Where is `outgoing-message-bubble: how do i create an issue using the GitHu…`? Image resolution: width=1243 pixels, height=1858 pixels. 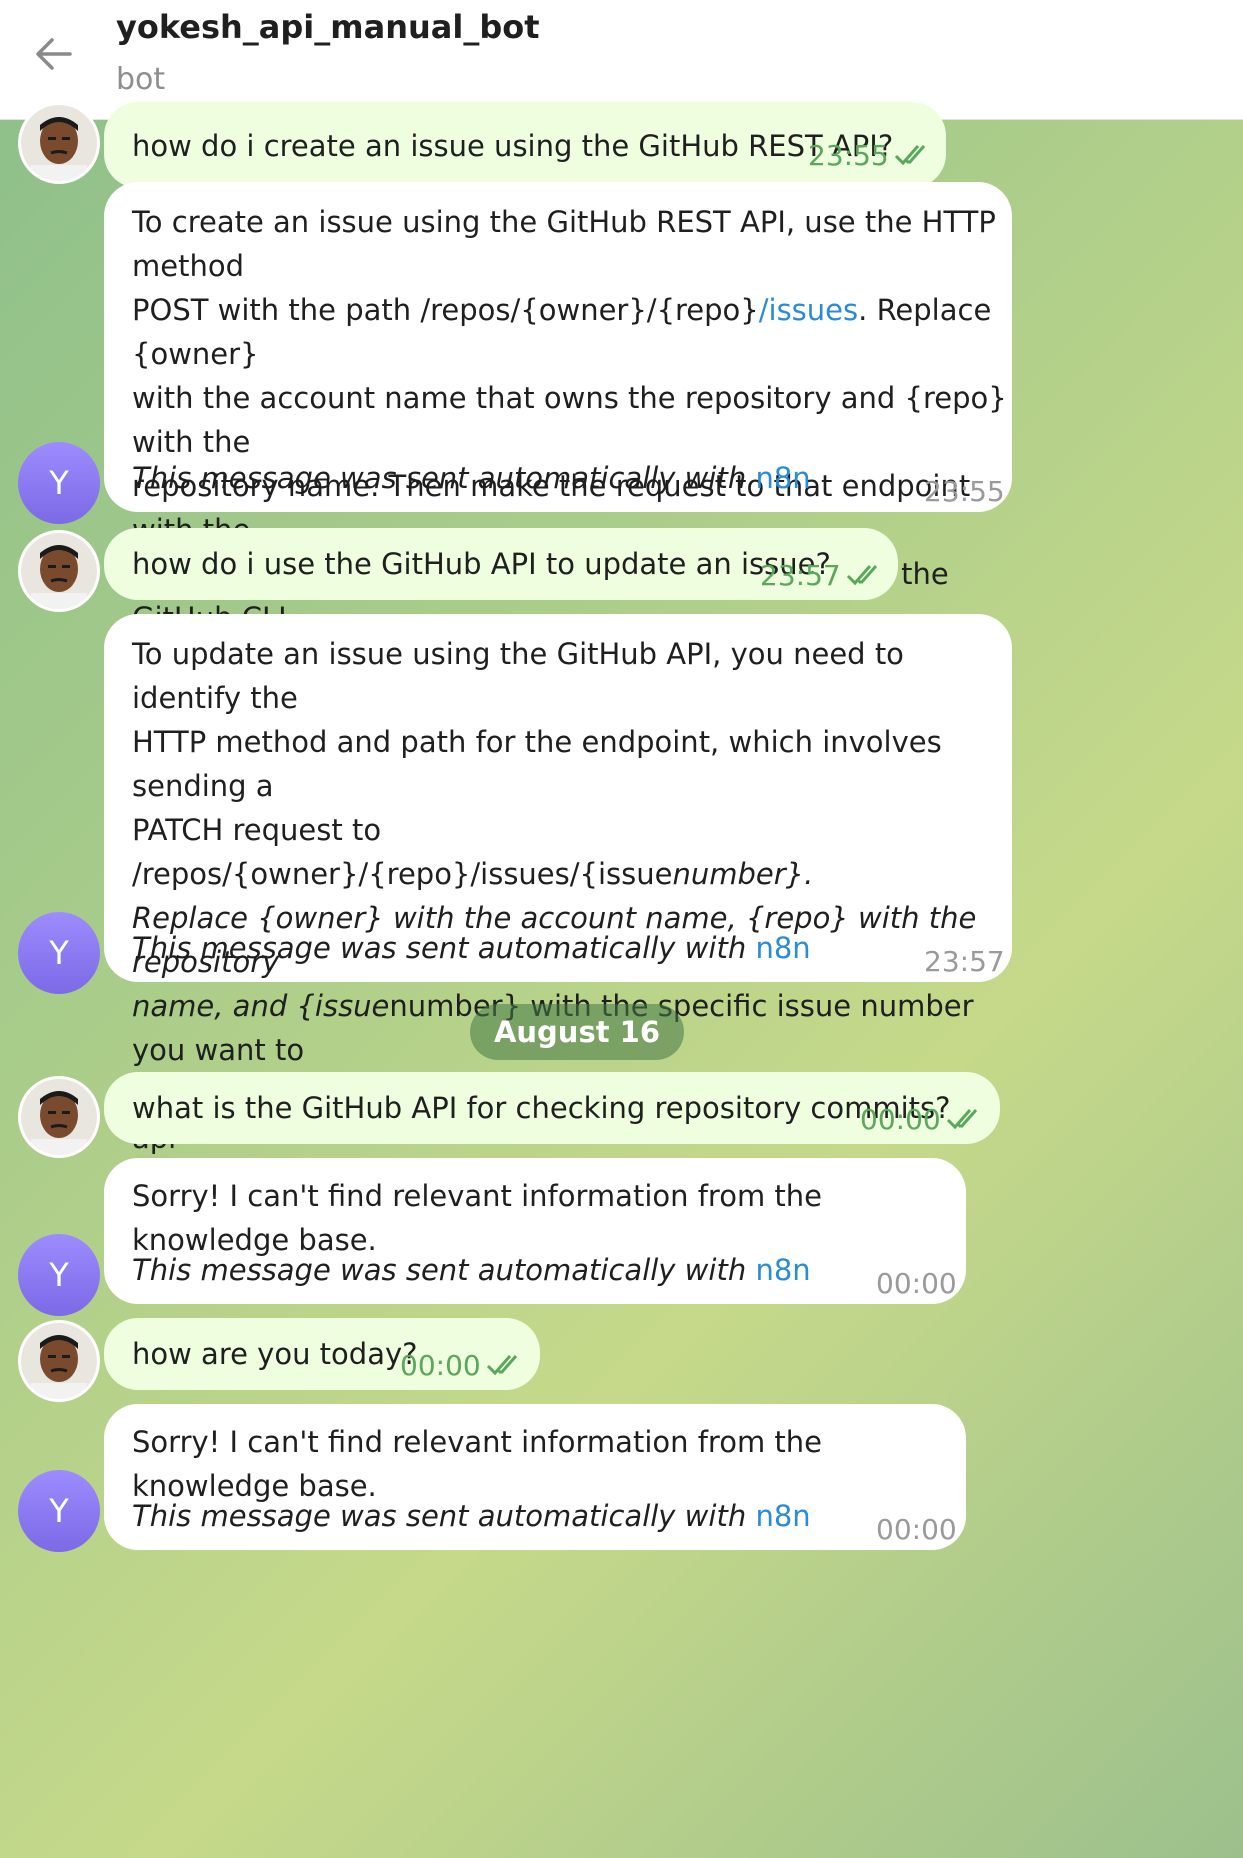 outgoing-message-bubble: how do i create an issue using the GitHu… is located at coordinates (525, 145).